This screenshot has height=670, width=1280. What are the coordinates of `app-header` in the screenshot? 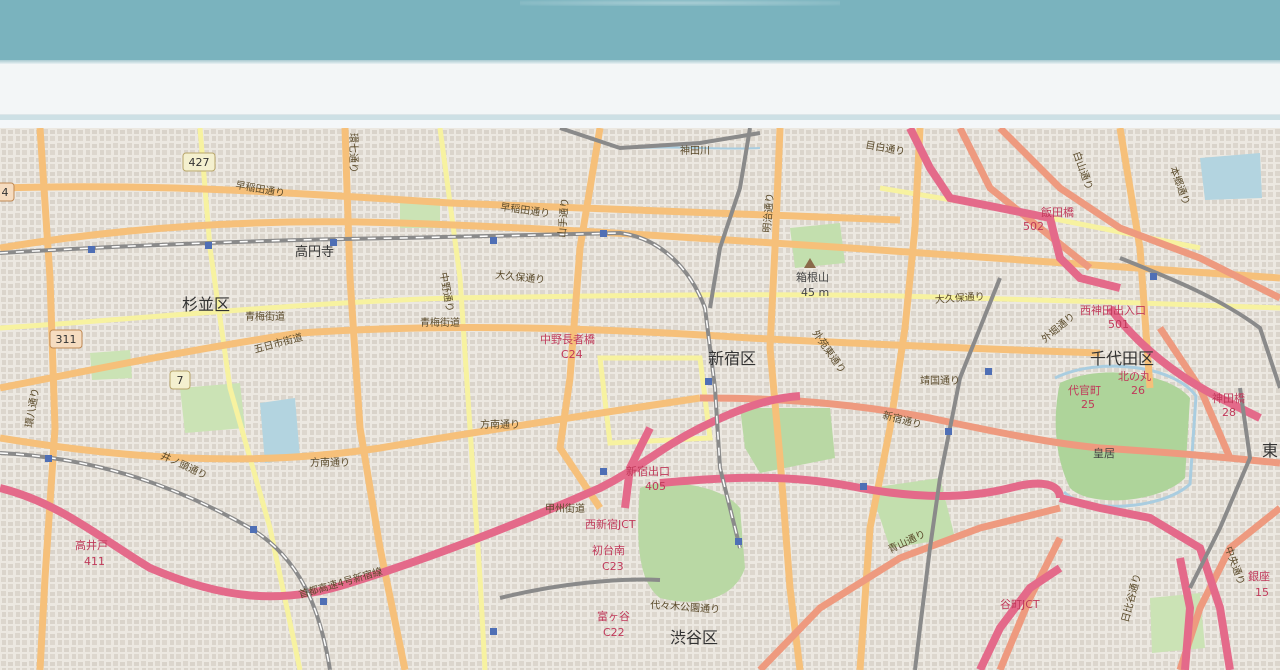 It's located at (640, 30).